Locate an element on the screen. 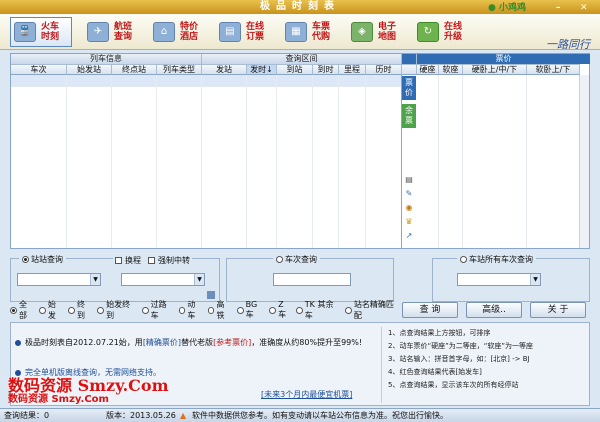  hotel-icon: ⌂ is located at coordinates (164, 32).